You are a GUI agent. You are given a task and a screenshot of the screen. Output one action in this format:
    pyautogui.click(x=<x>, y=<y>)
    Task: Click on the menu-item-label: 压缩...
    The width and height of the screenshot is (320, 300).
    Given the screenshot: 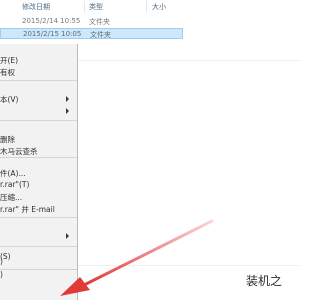 What is the action you would take?
    pyautogui.click(x=11, y=197)
    